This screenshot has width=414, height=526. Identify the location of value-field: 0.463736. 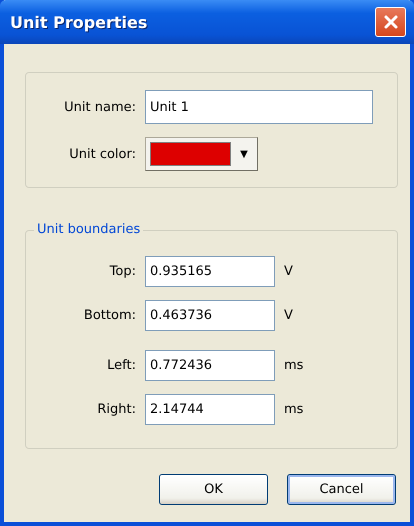
(210, 315).